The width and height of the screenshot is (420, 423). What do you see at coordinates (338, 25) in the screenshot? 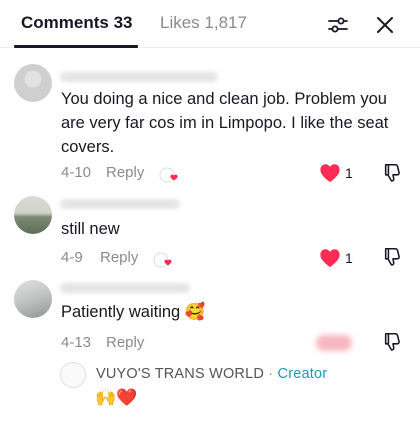
I see `sliders-icon` at bounding box center [338, 25].